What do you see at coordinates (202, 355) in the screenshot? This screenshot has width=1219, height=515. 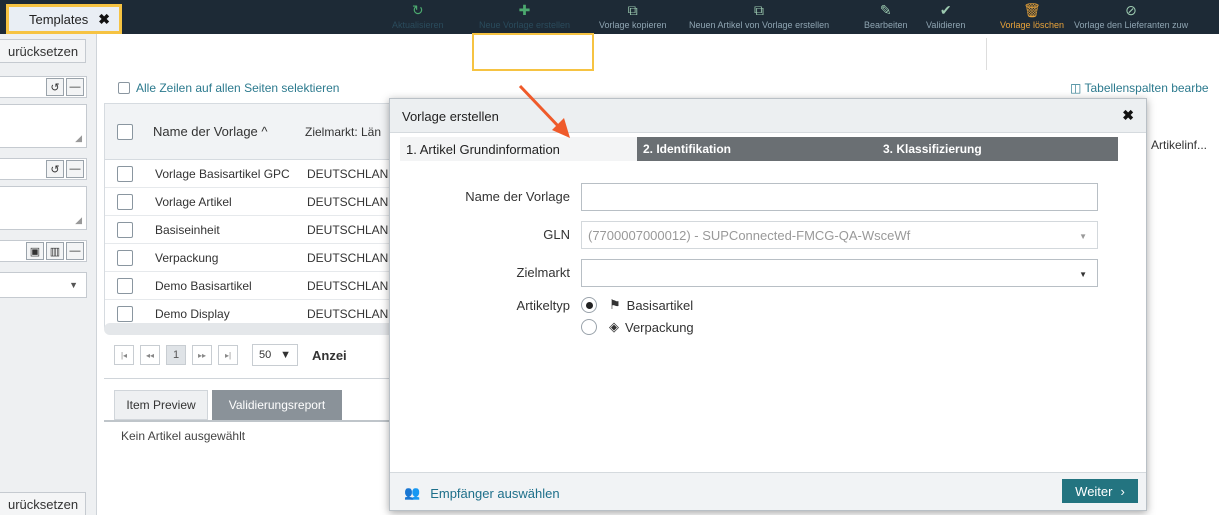 I see `next-page-button: ▸▸` at bounding box center [202, 355].